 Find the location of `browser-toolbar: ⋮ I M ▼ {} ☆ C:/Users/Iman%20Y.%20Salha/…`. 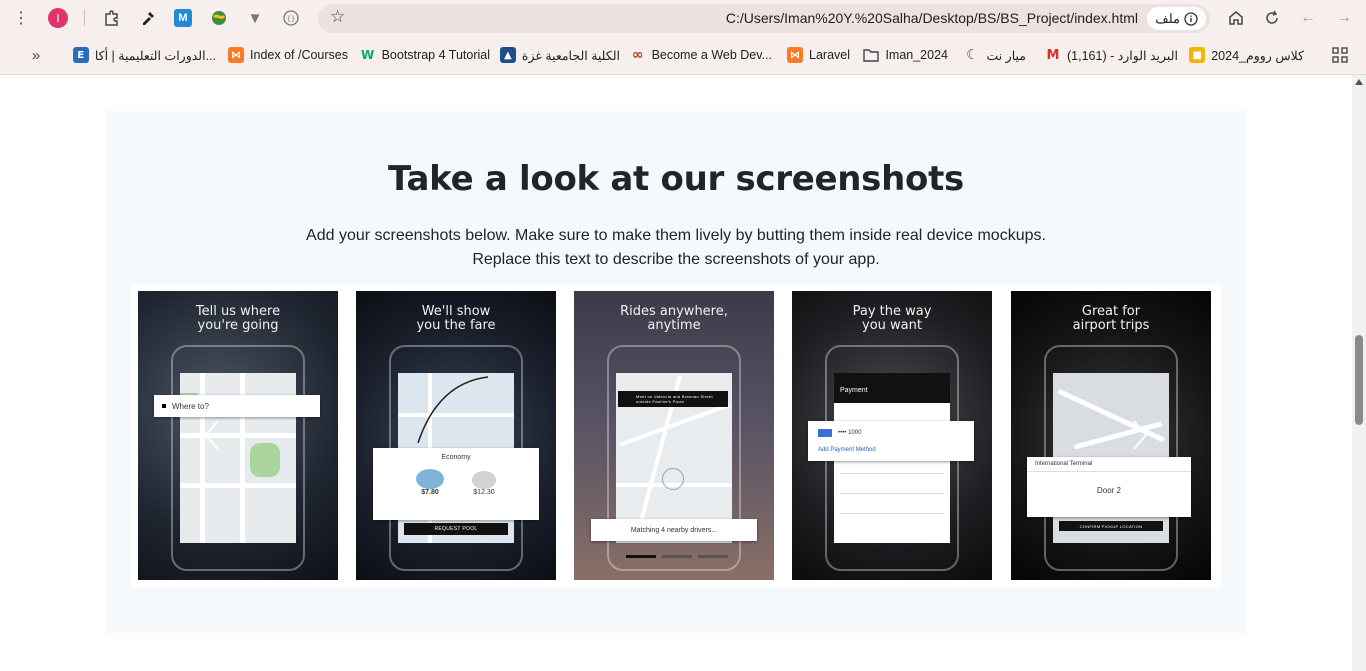

browser-toolbar: ⋮ I M ▼ {} ☆ C:/Users/Iman%20Y.%20Salha/… is located at coordinates (683, 18).